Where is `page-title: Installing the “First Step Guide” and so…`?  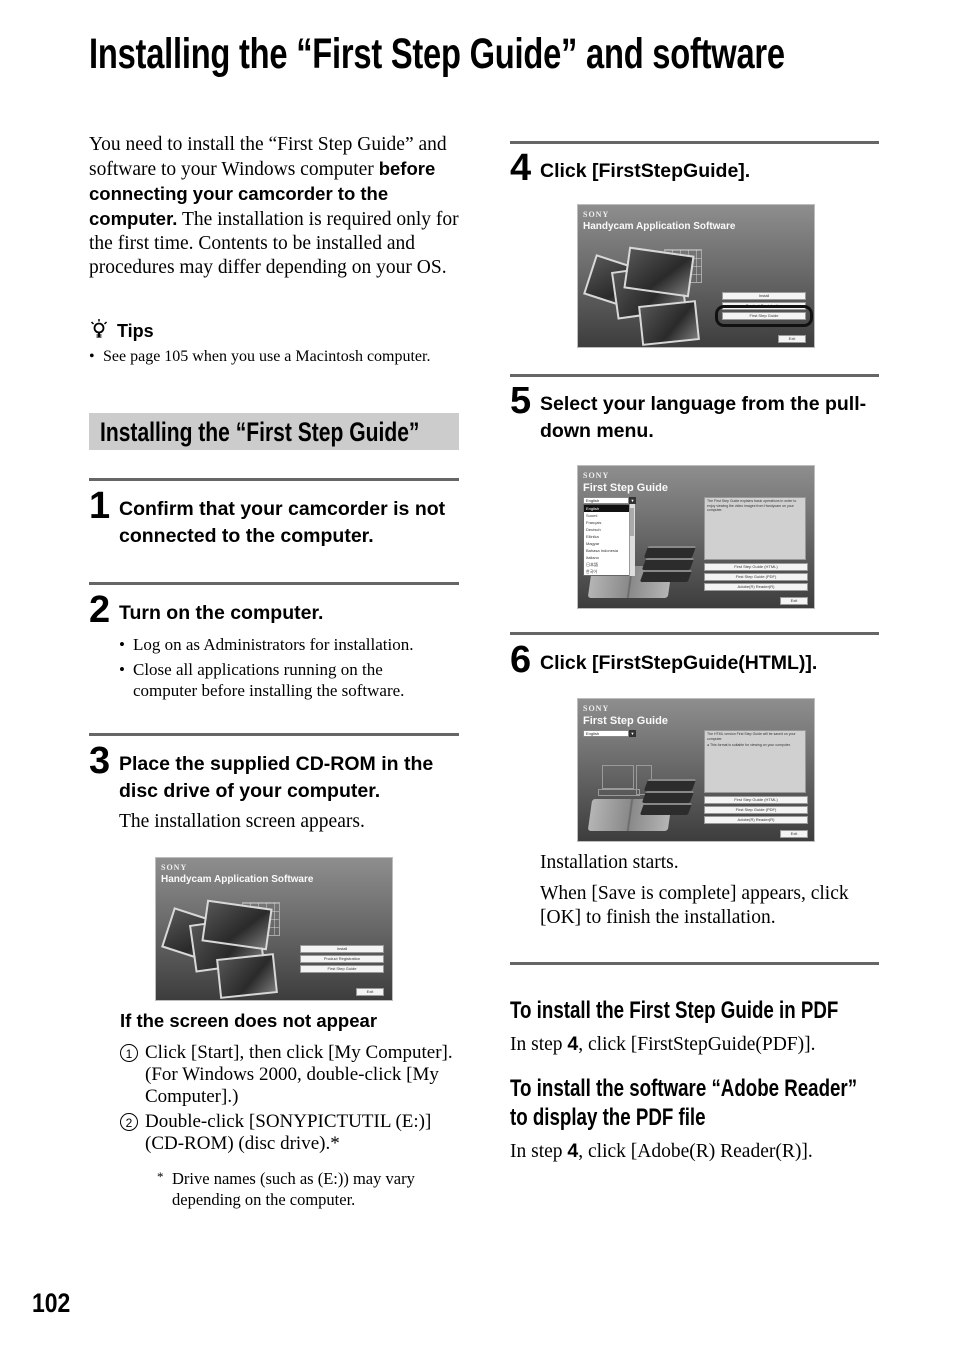 page-title: Installing the “First Step Guide” and so… is located at coordinates (437, 54).